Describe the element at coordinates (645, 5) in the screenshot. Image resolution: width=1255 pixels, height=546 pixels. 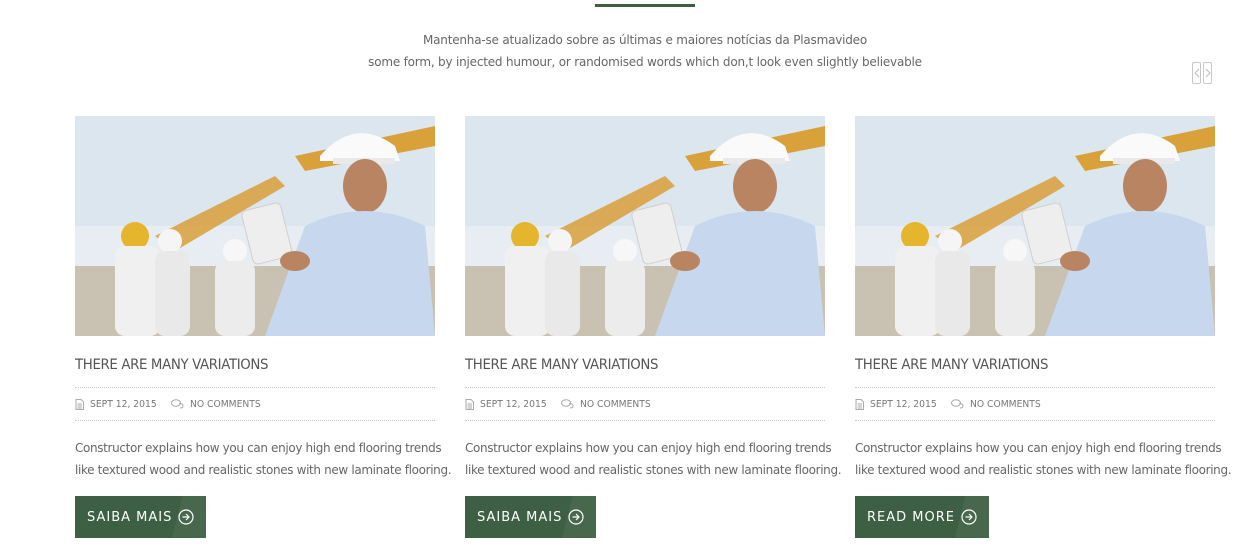
I see `section-title-underline` at that location.